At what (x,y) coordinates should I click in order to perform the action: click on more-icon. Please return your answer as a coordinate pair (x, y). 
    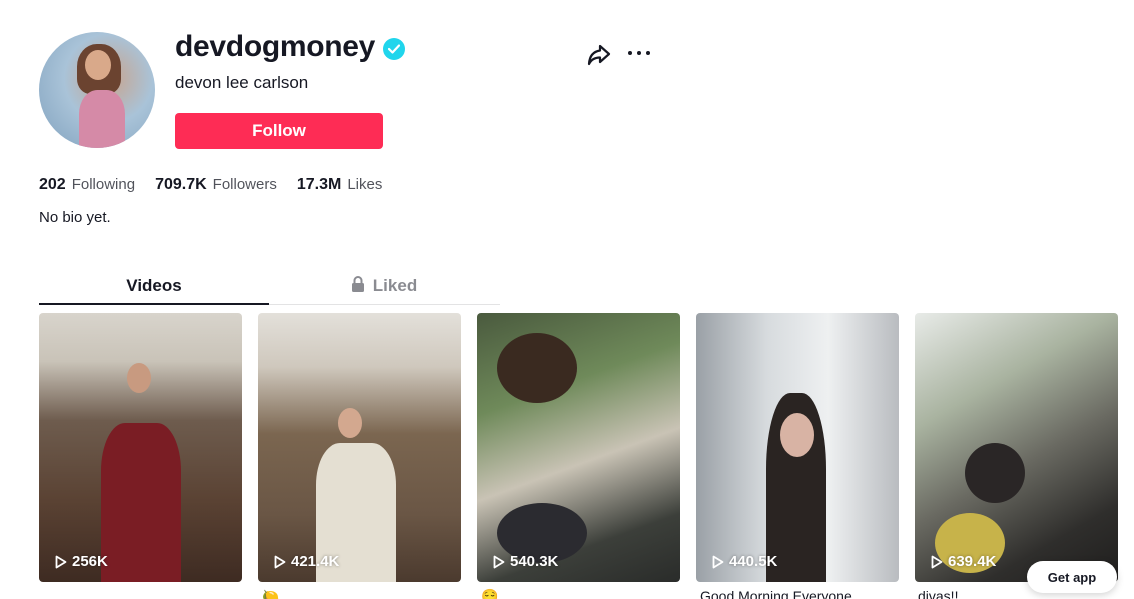
    Looking at the image, I should click on (639, 53).